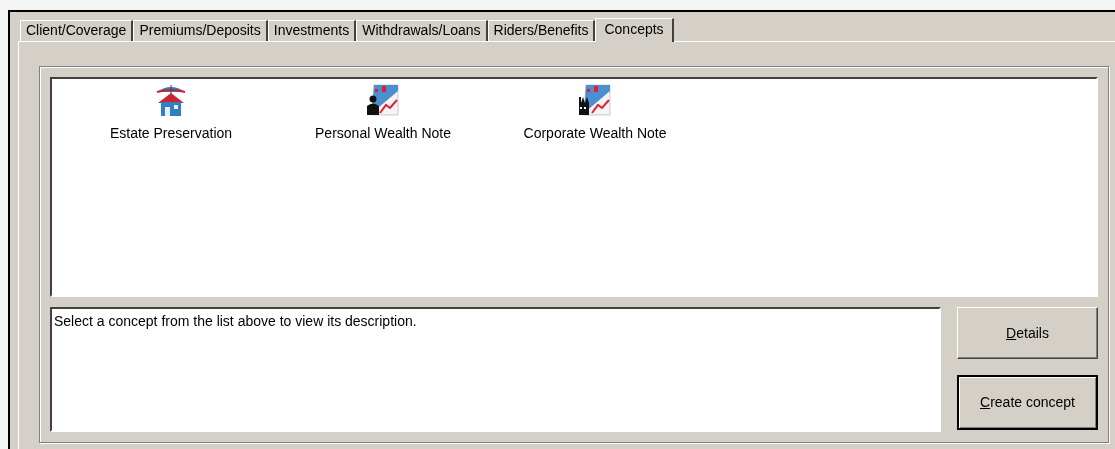  I want to click on concept-item: Corporate Wealth Note, so click(595, 112).